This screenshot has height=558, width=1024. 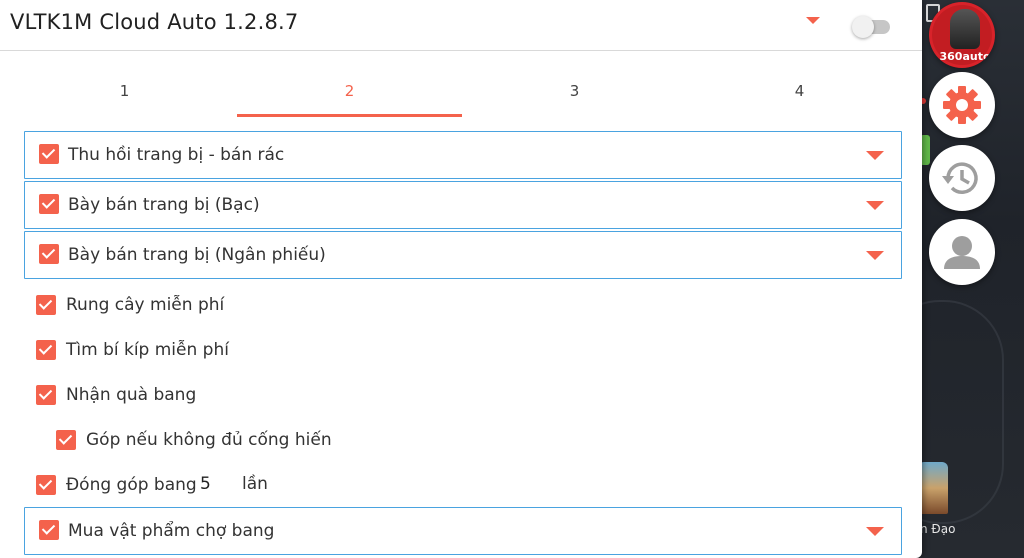 What do you see at coordinates (176, 155) in the screenshot?
I see `option-label: Thu hồi trang bị - bán rác` at bounding box center [176, 155].